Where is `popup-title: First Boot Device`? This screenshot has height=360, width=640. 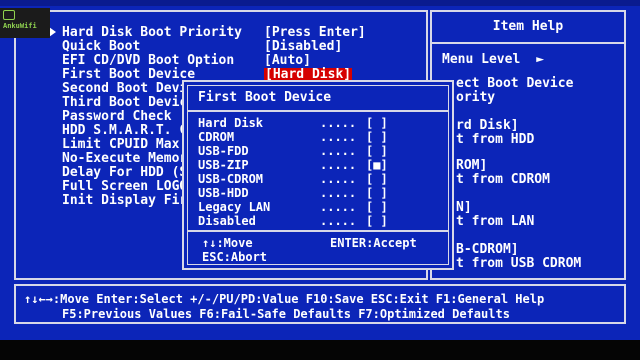 popup-title: First Boot Device is located at coordinates (265, 97).